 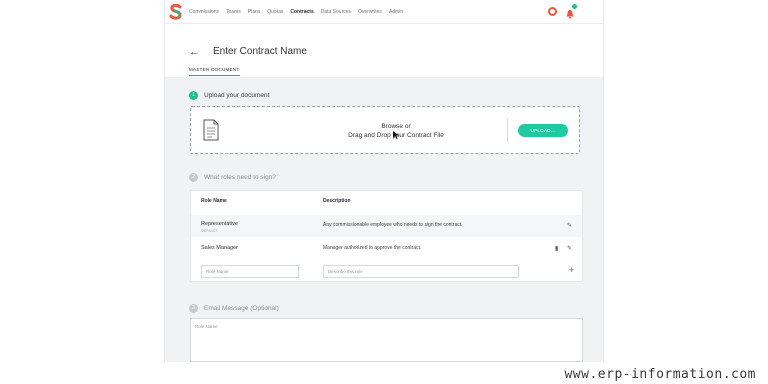 I want to click on new-role-name-input: Role Name, so click(x=250, y=271).